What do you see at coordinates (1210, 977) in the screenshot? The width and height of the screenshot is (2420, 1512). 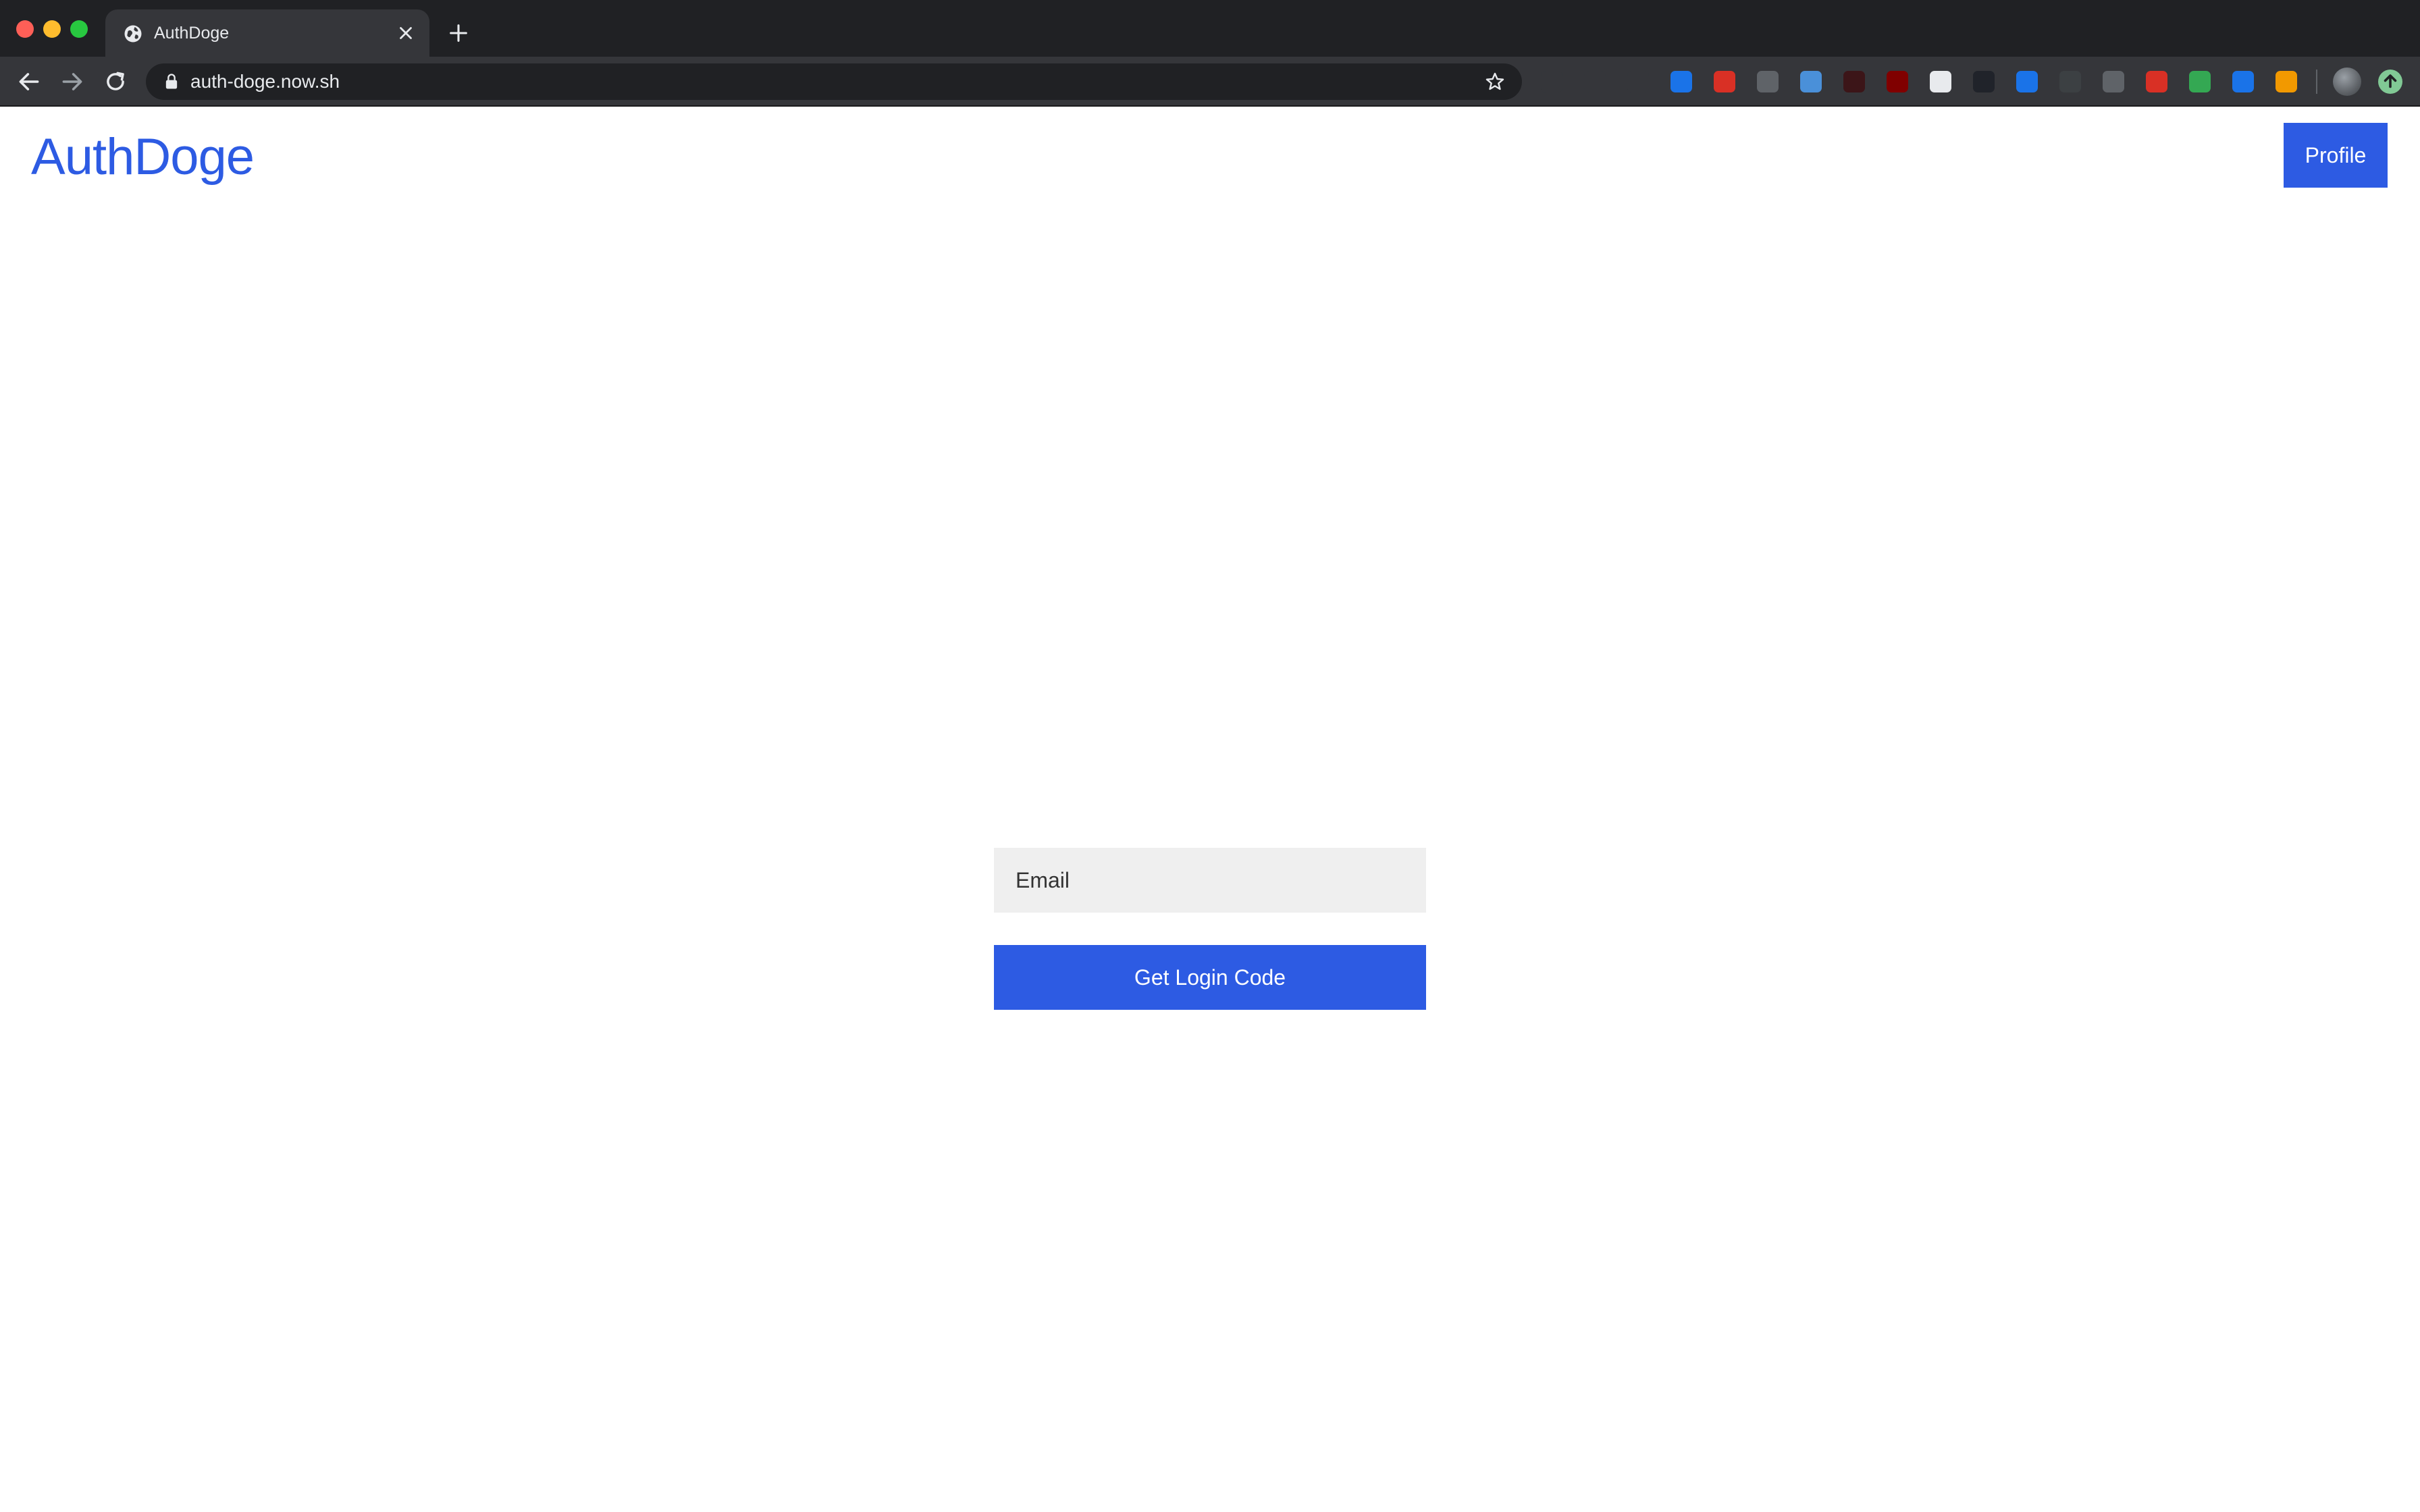 I see `get-login-code-button: Get Login Code` at bounding box center [1210, 977].